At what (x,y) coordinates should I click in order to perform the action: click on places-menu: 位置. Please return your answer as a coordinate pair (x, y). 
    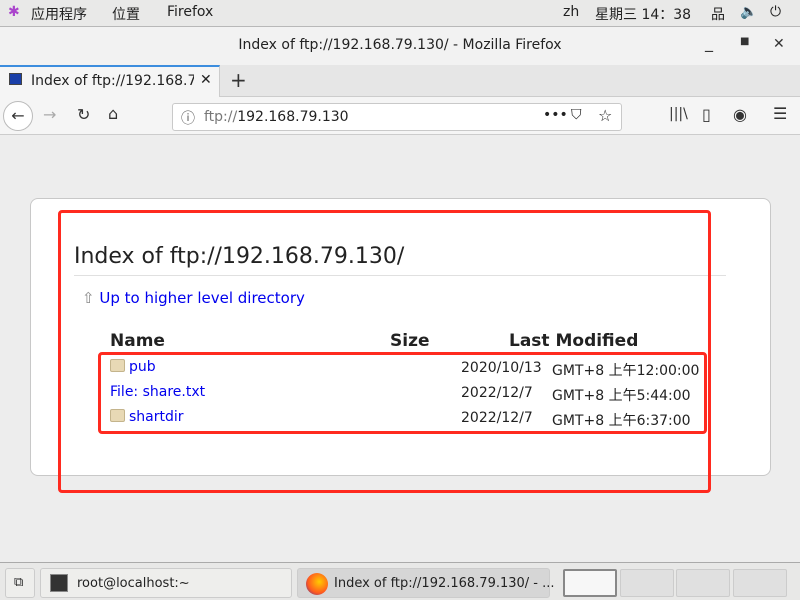
    Looking at the image, I should click on (126, 14).